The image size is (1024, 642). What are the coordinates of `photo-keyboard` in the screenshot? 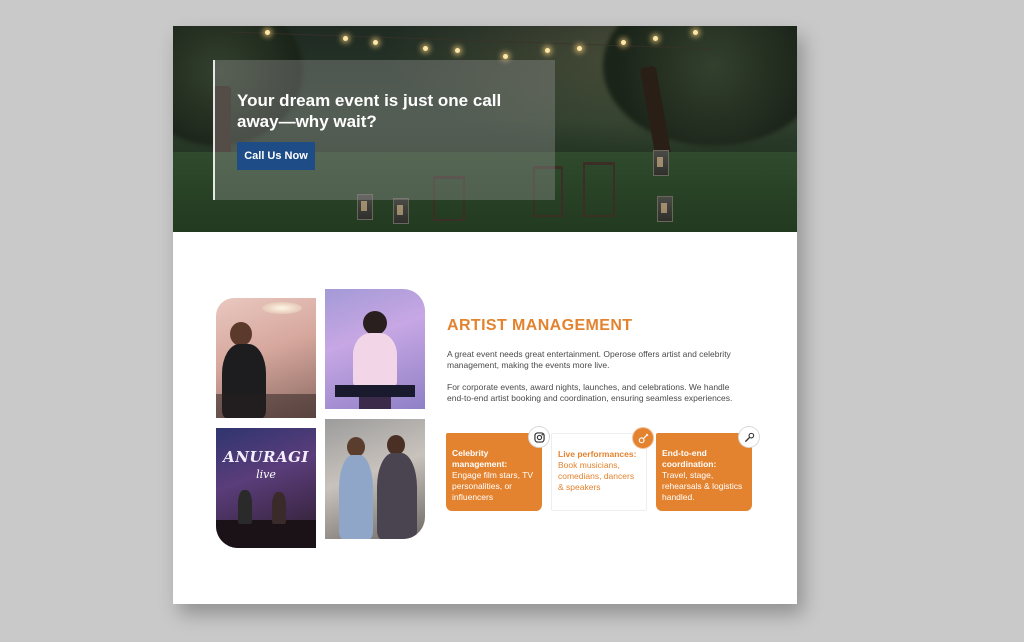 It's located at (375, 391).